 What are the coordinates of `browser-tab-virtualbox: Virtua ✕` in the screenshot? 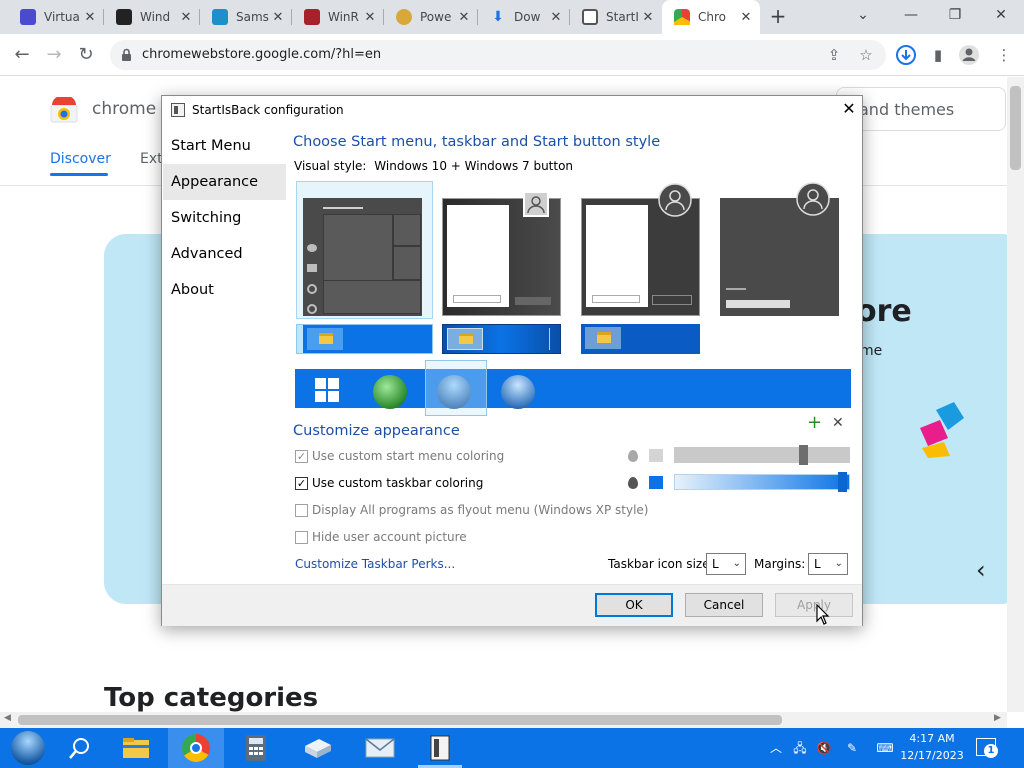 It's located at (56, 17).